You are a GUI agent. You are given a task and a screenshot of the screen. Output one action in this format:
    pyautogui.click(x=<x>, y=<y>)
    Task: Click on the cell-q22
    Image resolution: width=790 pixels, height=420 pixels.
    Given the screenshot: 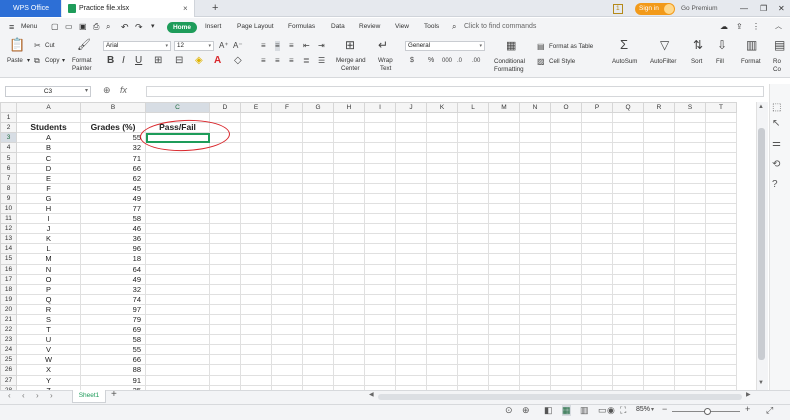 What is the action you would take?
    pyautogui.click(x=628, y=330)
    